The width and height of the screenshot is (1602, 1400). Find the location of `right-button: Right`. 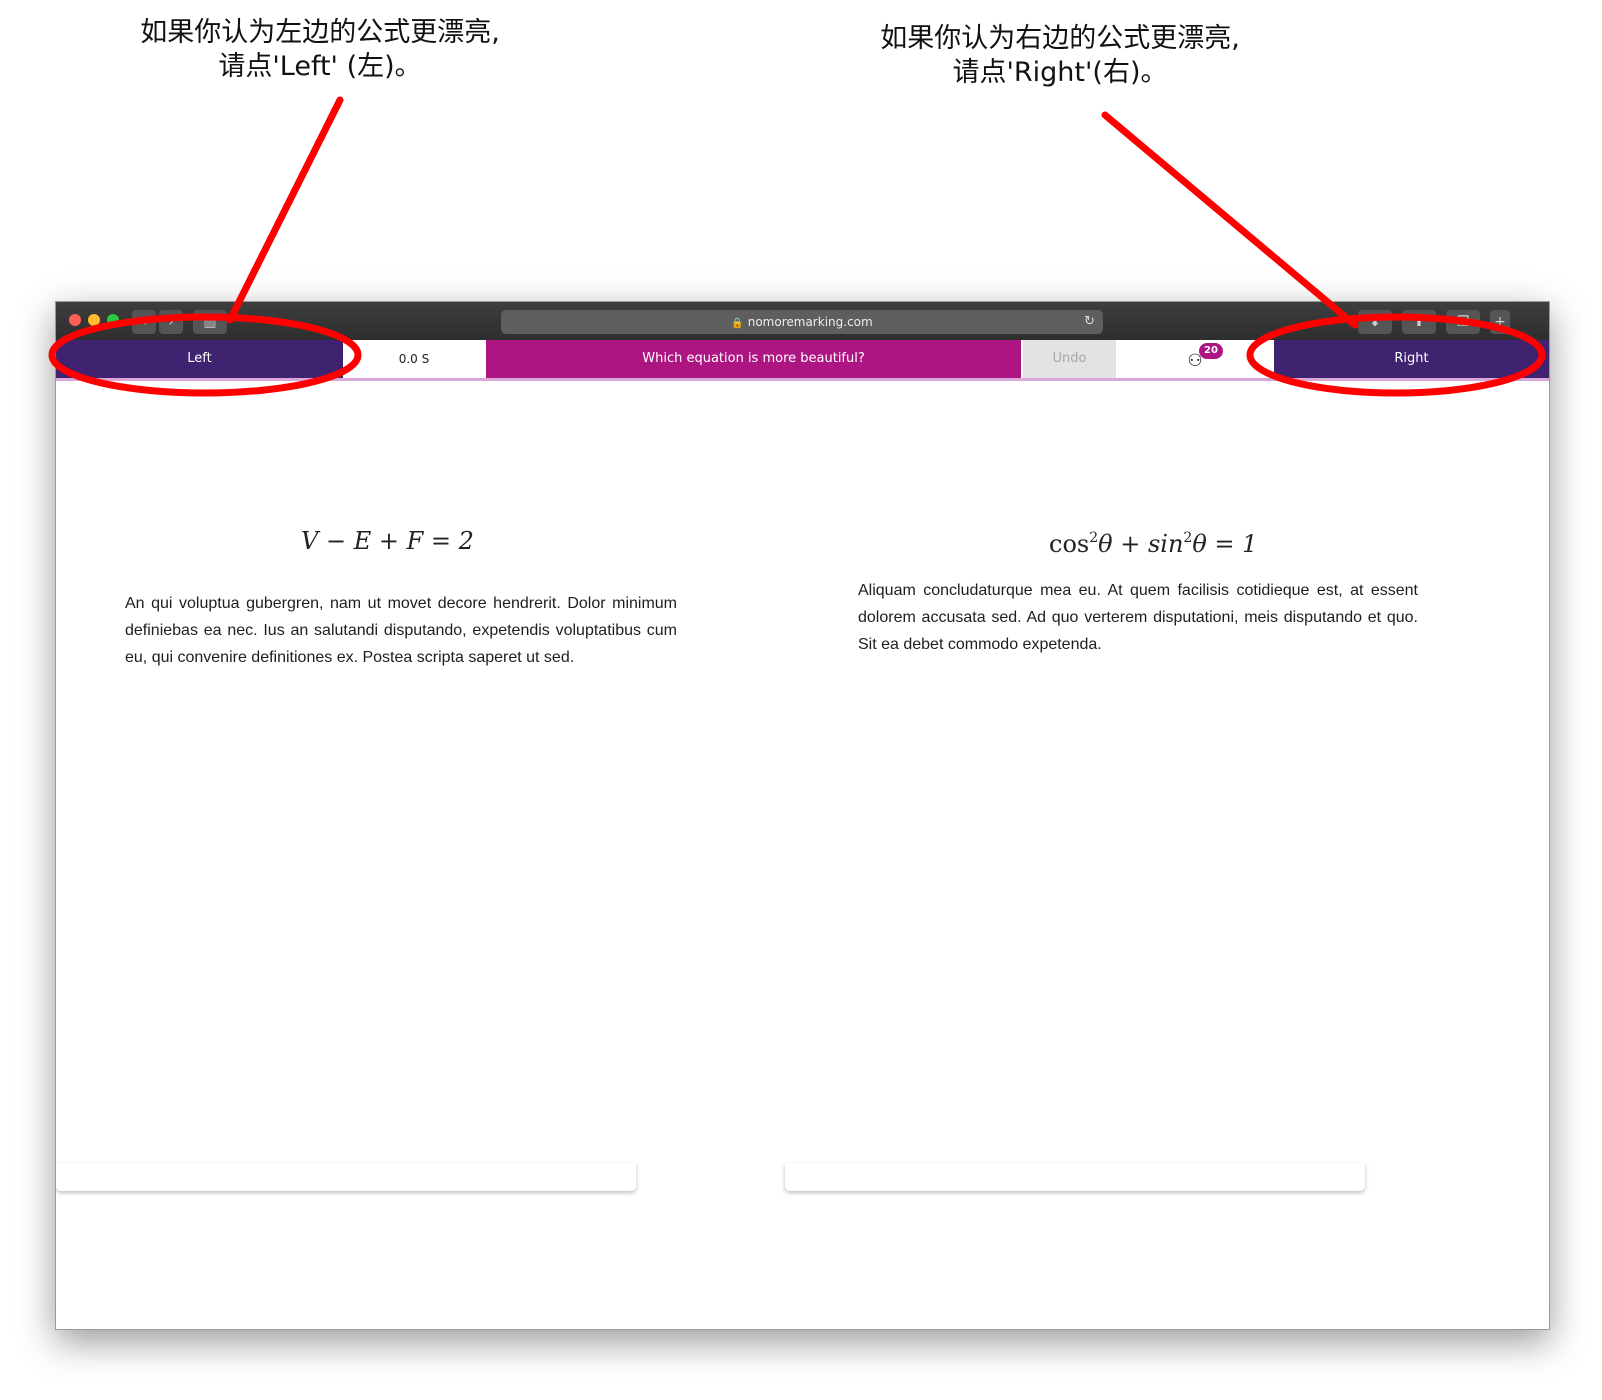

right-button: Right is located at coordinates (1411, 359).